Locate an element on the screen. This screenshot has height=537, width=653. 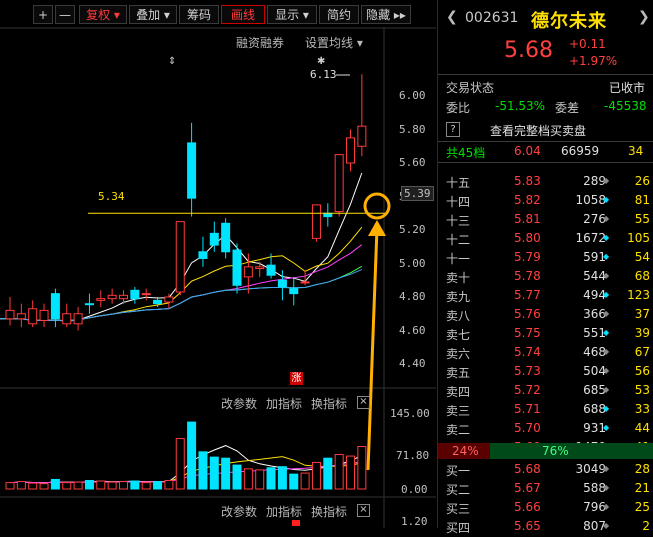
ask-level-label: 十三 is located at coordinates (458, 221).